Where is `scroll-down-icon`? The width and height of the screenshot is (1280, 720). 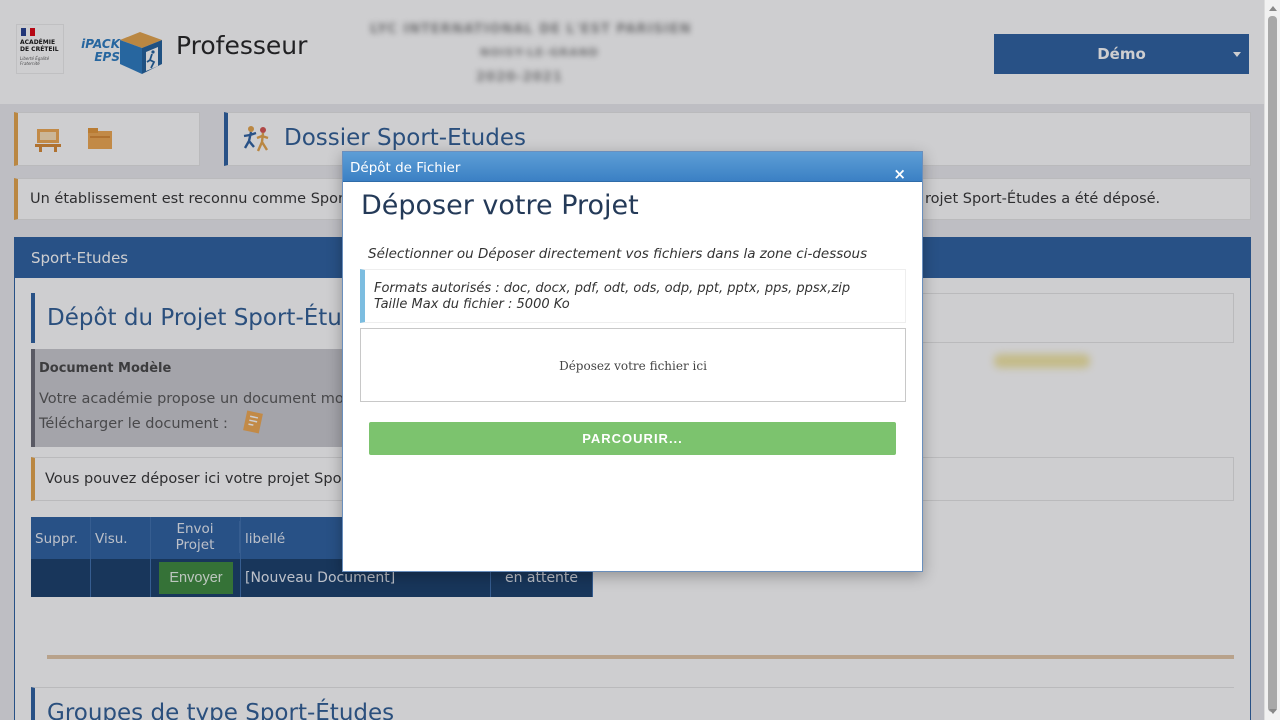
scroll-down-icon is located at coordinates (1273, 711).